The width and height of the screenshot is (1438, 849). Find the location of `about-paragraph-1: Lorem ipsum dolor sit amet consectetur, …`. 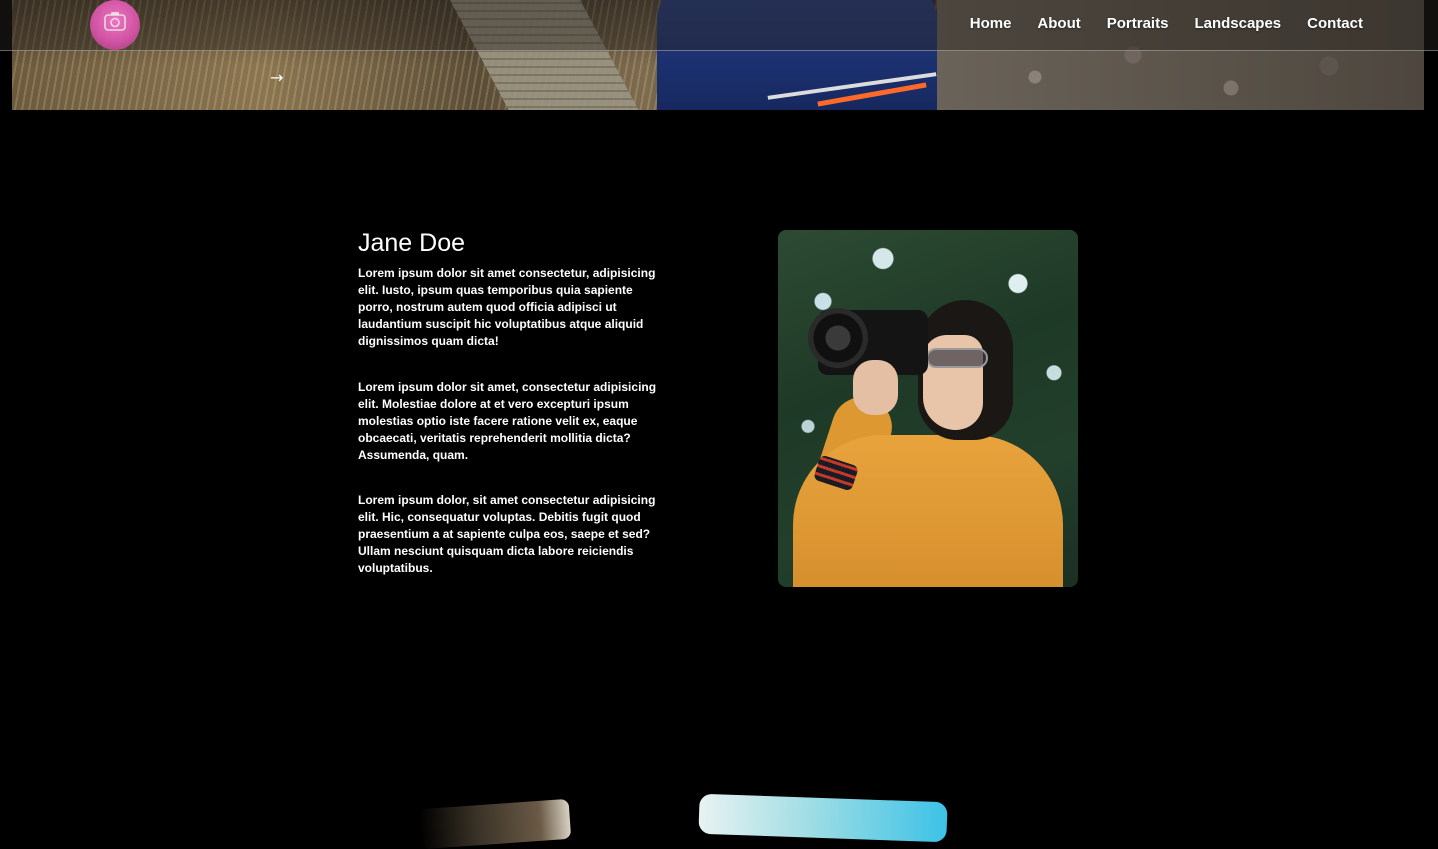

about-paragraph-1: Lorem ipsum dolor sit amet consectetur, … is located at coordinates (507, 307).